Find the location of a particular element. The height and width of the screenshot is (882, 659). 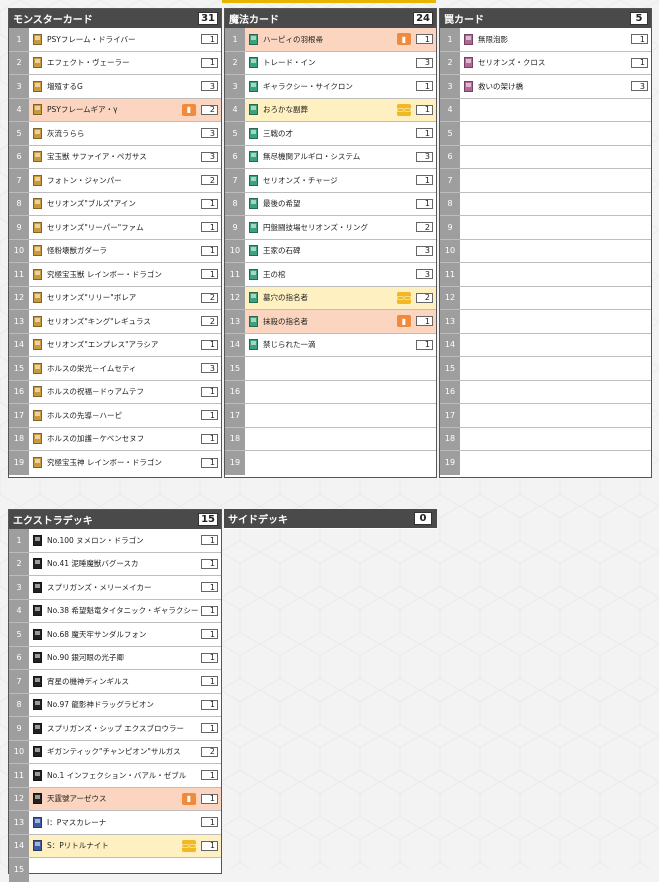

card-row: 4 No.38 希望魁竜タイタニック・ギャラクシー 1 is located at coordinates (115, 611).